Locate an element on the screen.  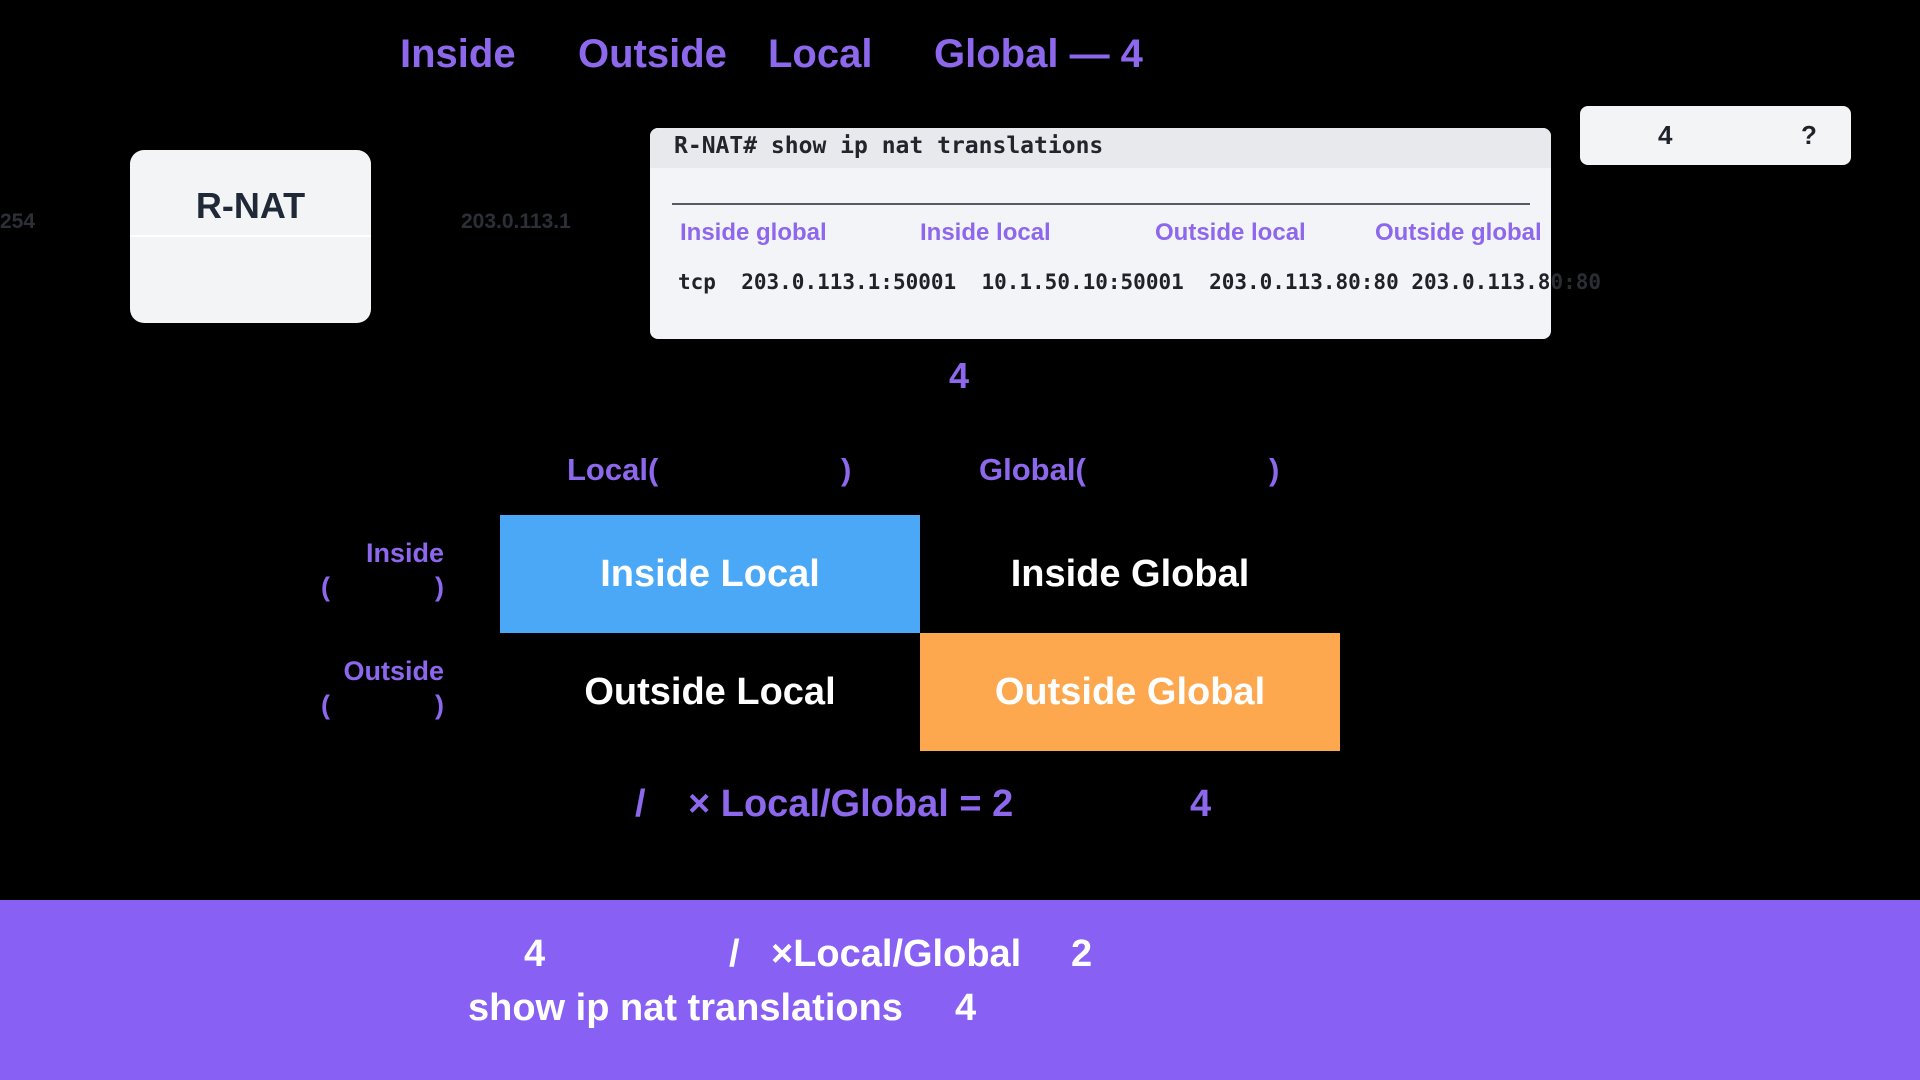
terminal-divider is located at coordinates (1101, 204).